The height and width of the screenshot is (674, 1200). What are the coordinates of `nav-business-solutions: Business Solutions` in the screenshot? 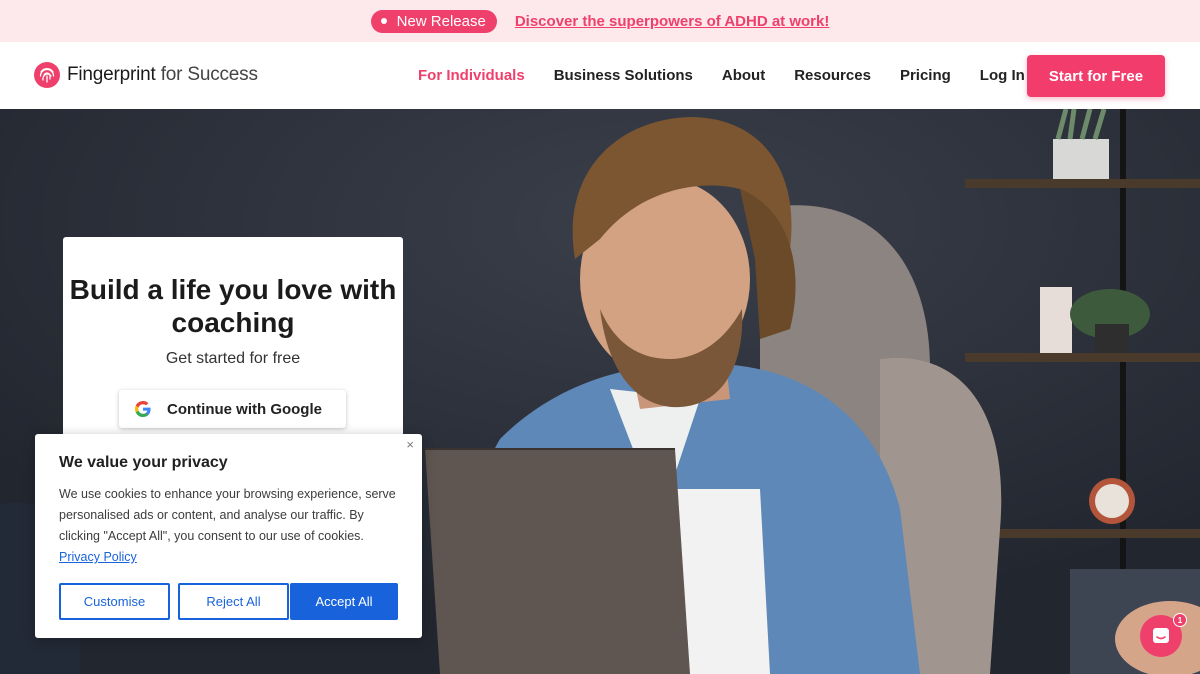 It's located at (623, 75).